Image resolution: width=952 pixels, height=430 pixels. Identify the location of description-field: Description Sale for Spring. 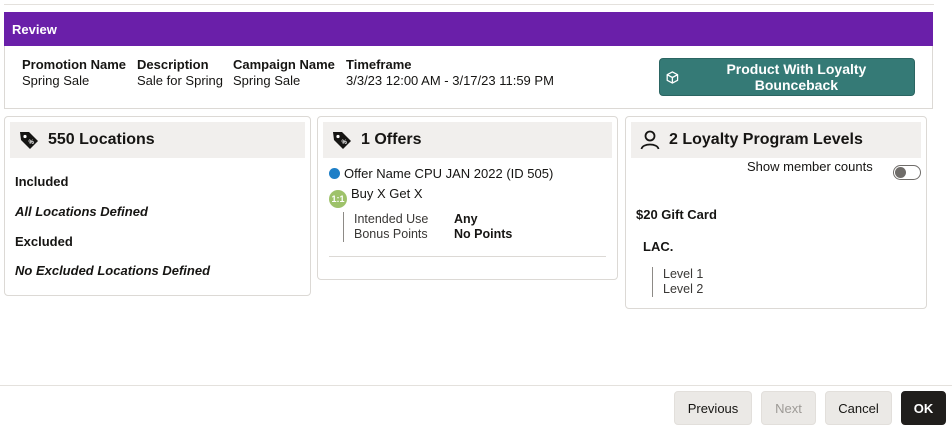
(180, 73).